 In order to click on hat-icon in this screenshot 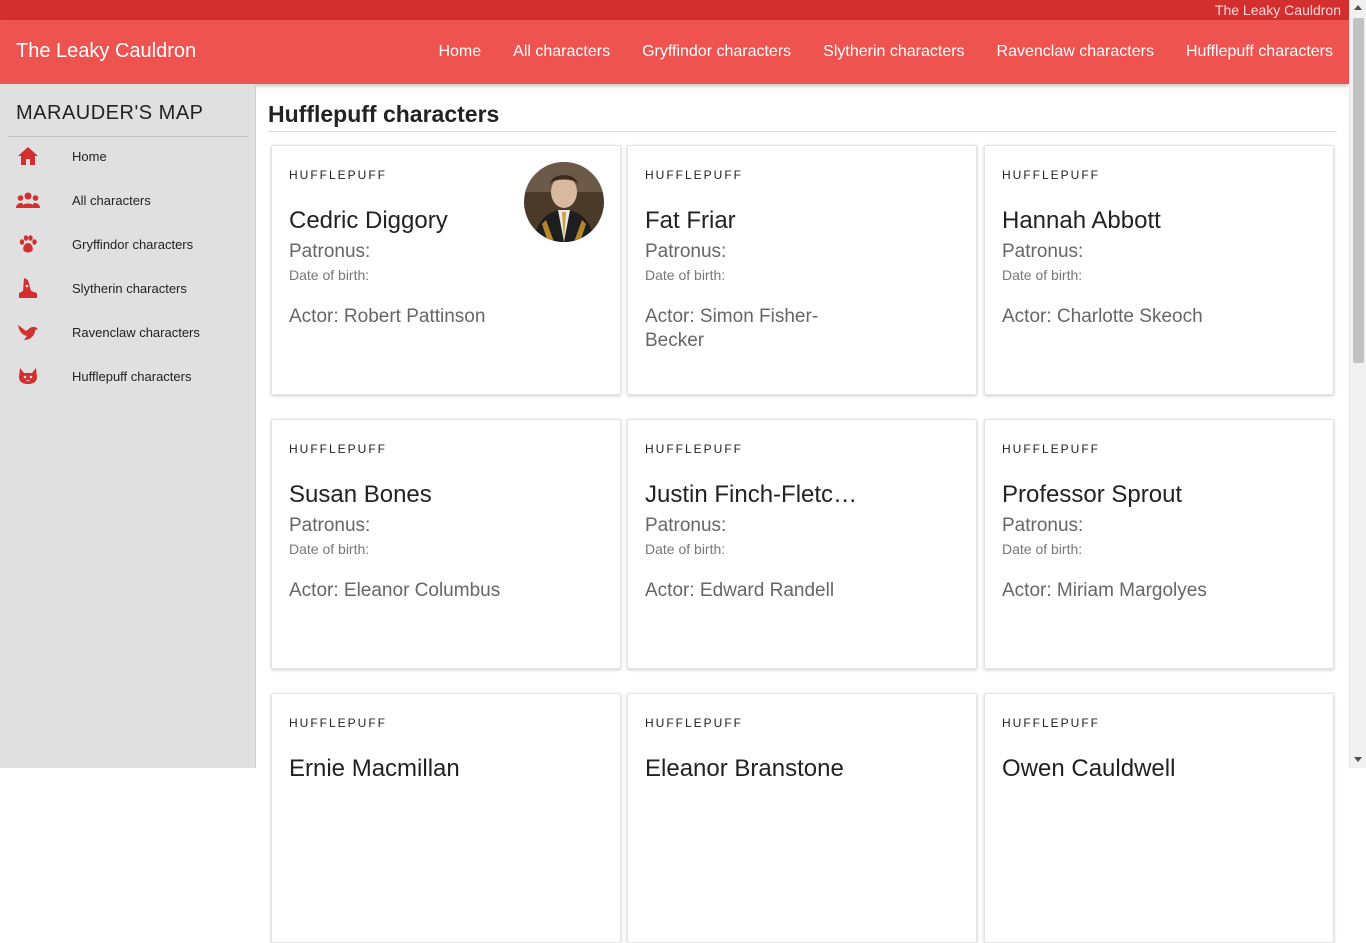, I will do `click(28, 288)`.